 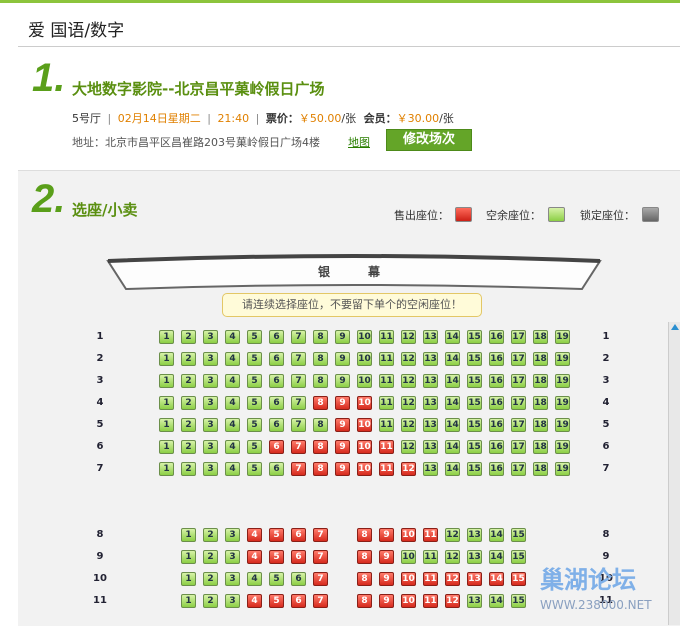 What do you see at coordinates (674, 473) in the screenshot?
I see `scrollbar` at bounding box center [674, 473].